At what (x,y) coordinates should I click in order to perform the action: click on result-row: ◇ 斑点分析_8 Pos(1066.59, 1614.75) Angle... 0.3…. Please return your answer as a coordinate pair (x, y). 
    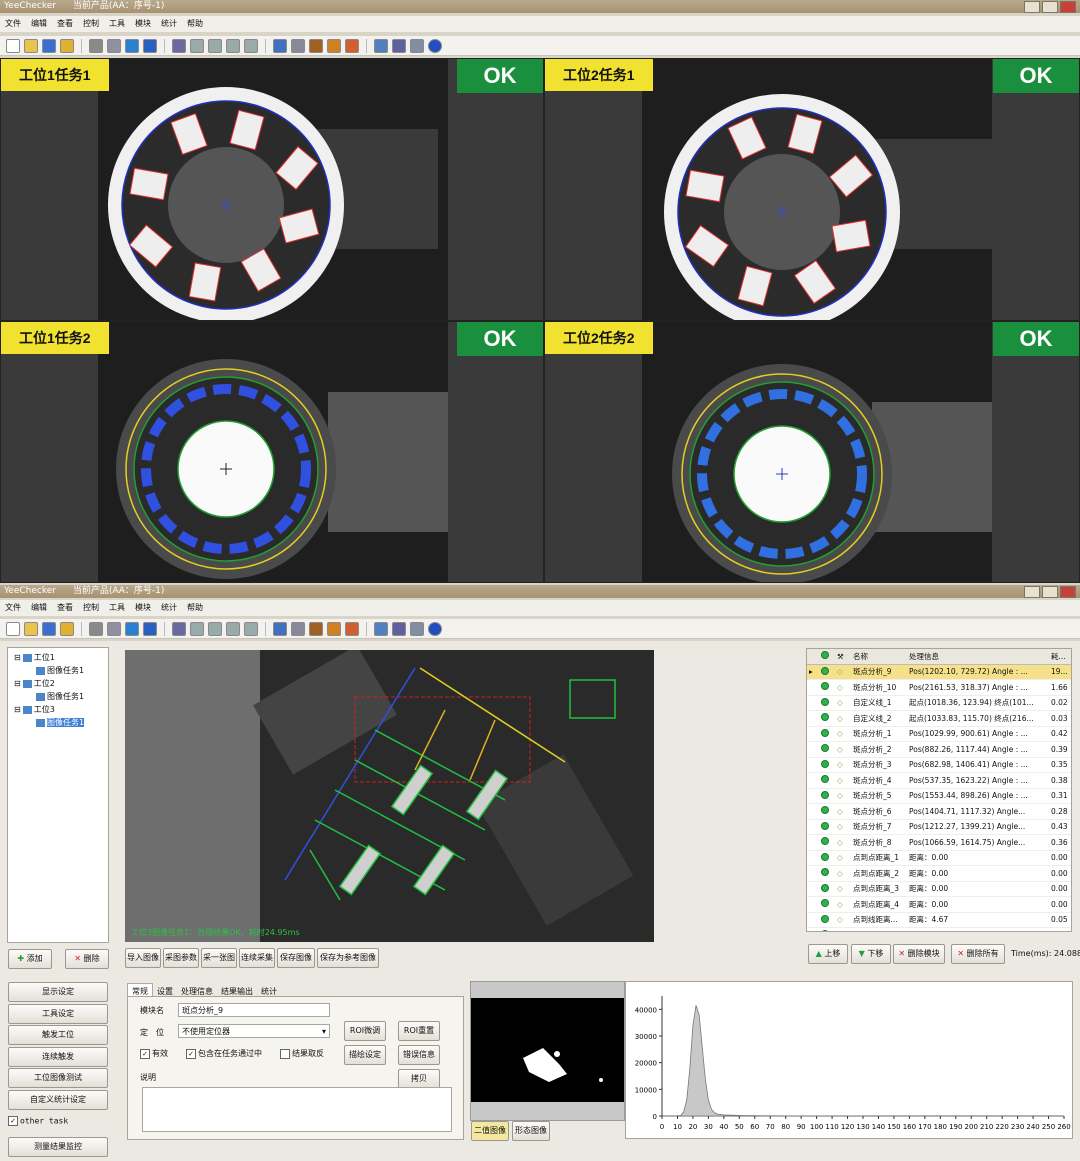
    Looking at the image, I should click on (939, 842).